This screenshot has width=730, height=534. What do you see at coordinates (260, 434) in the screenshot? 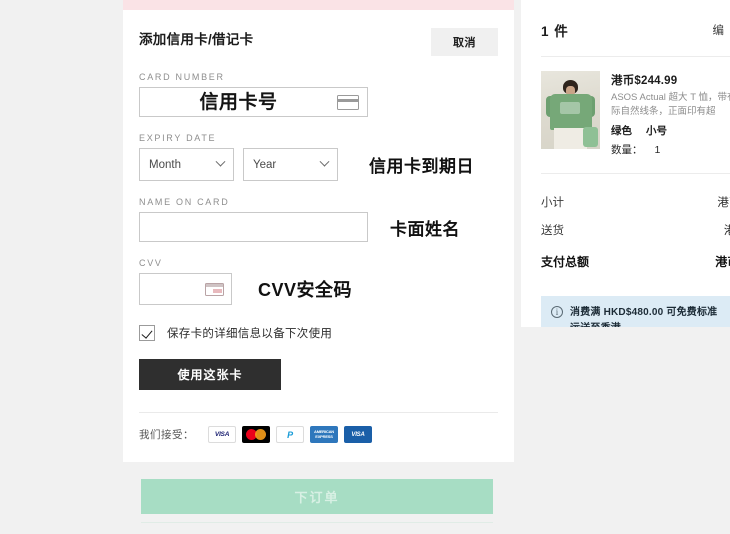
I see `mastercard-right-circle` at bounding box center [260, 434].